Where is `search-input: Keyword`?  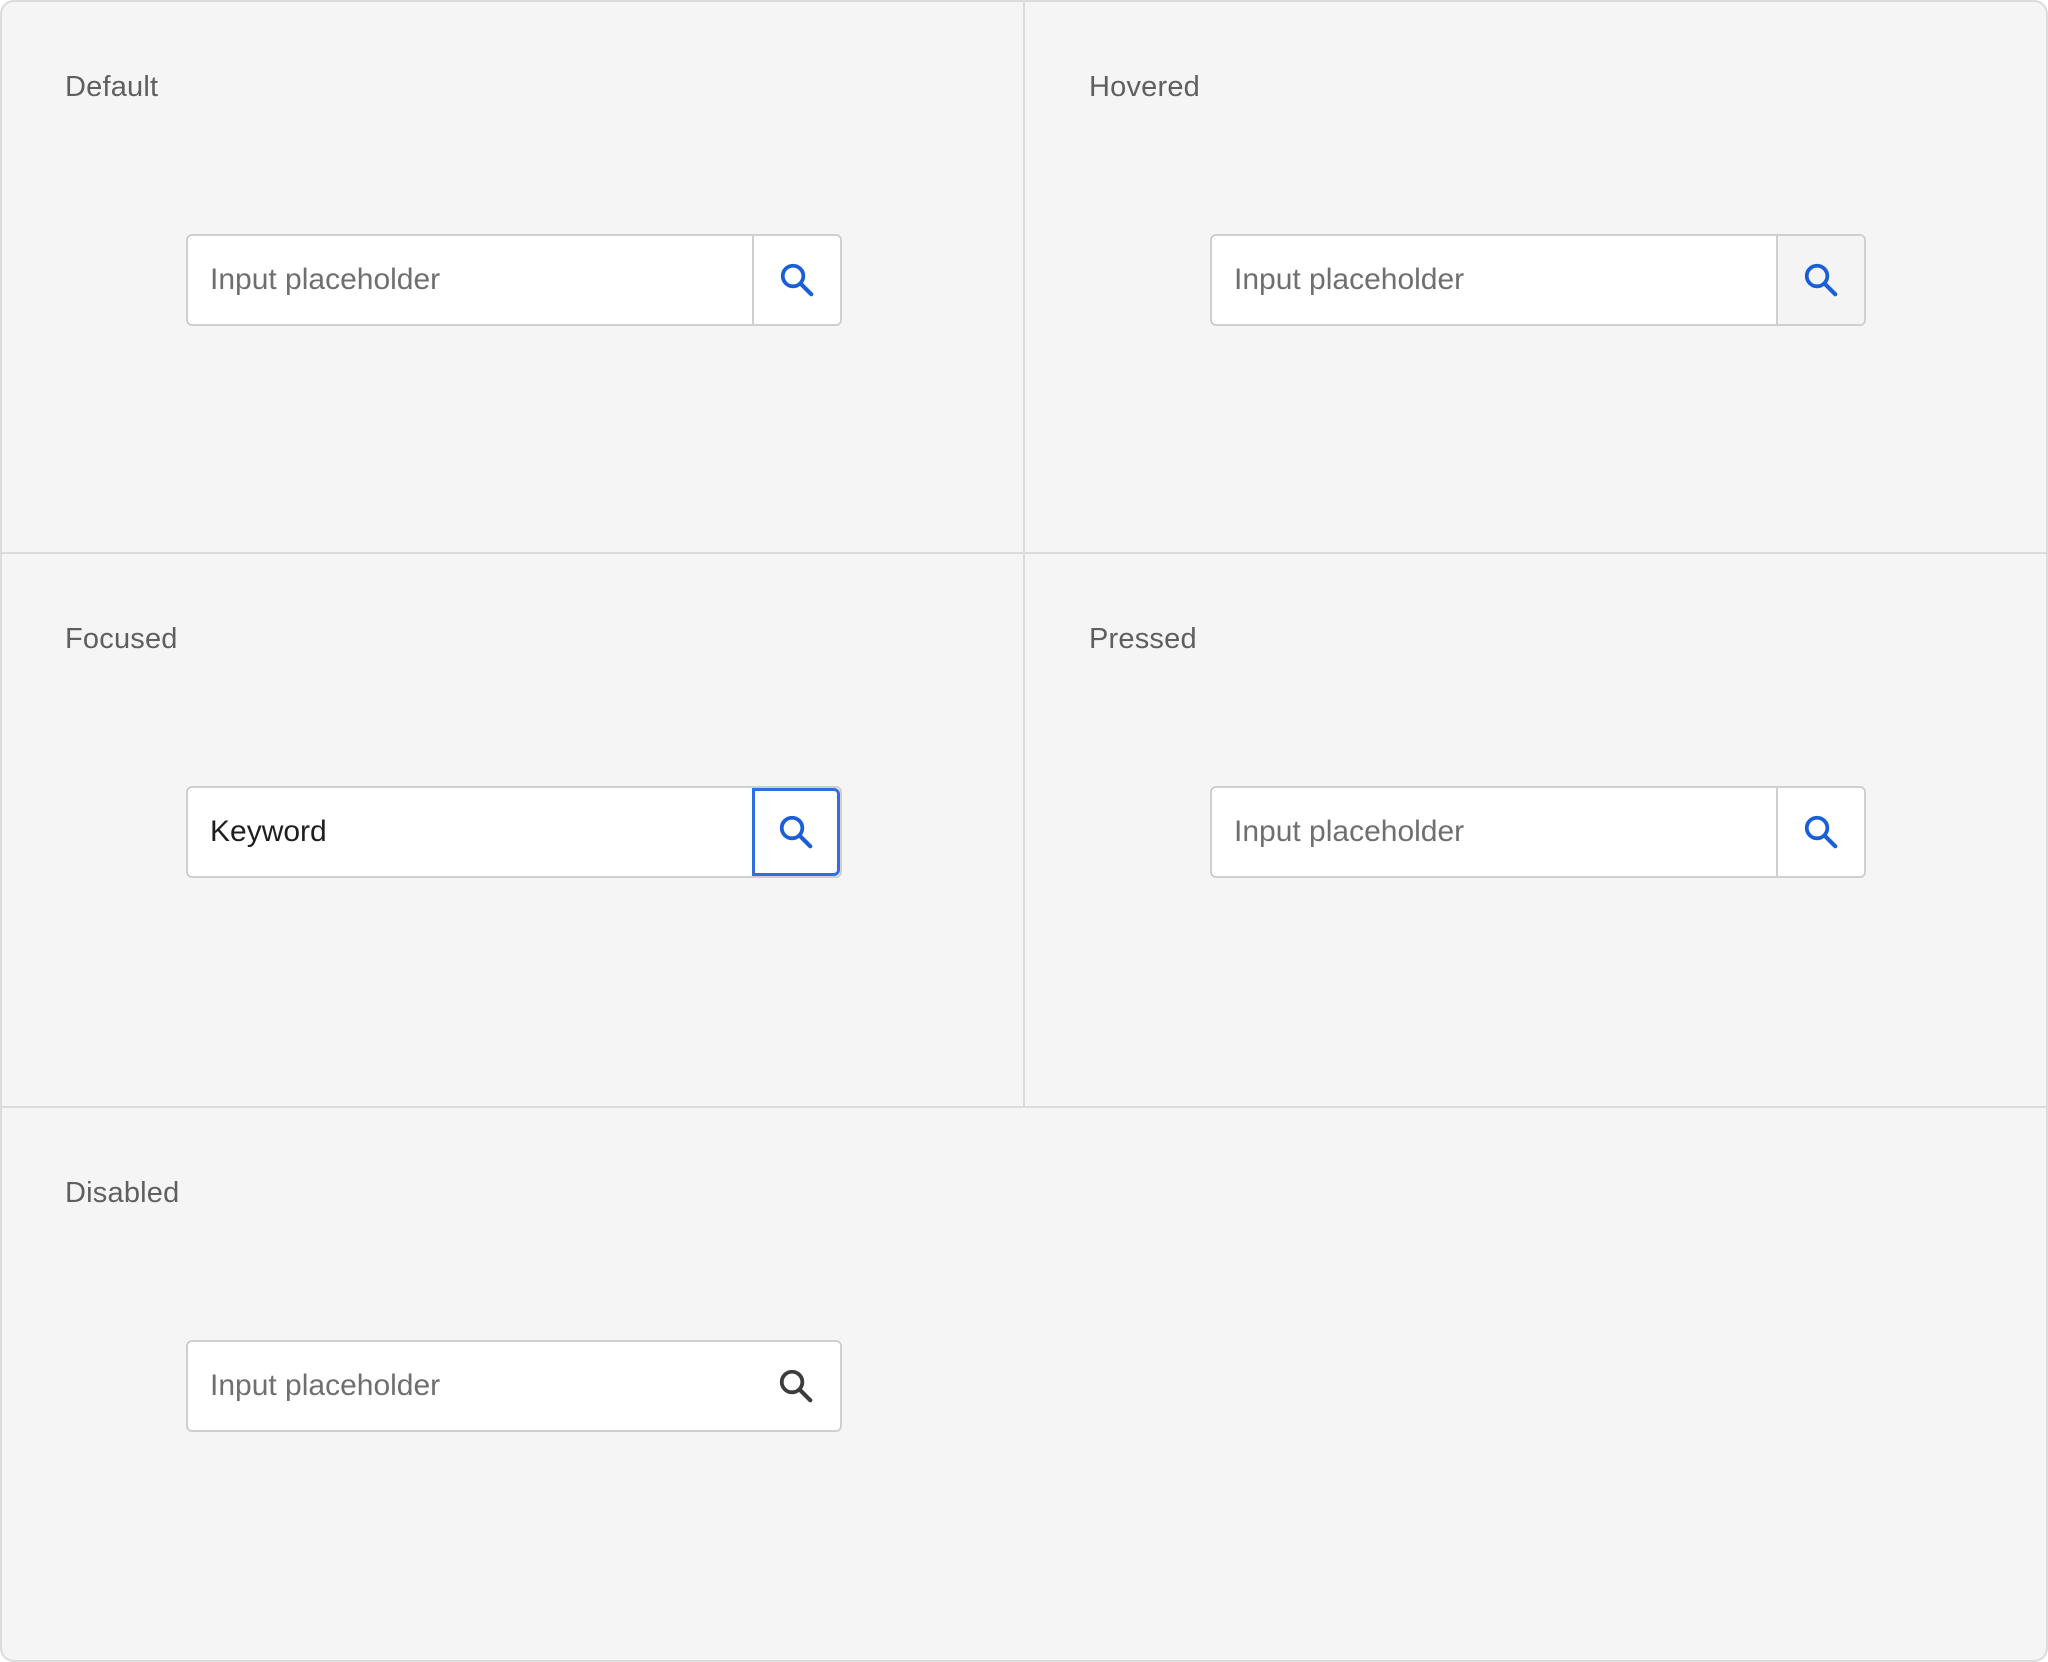 search-input: Keyword is located at coordinates (470, 832).